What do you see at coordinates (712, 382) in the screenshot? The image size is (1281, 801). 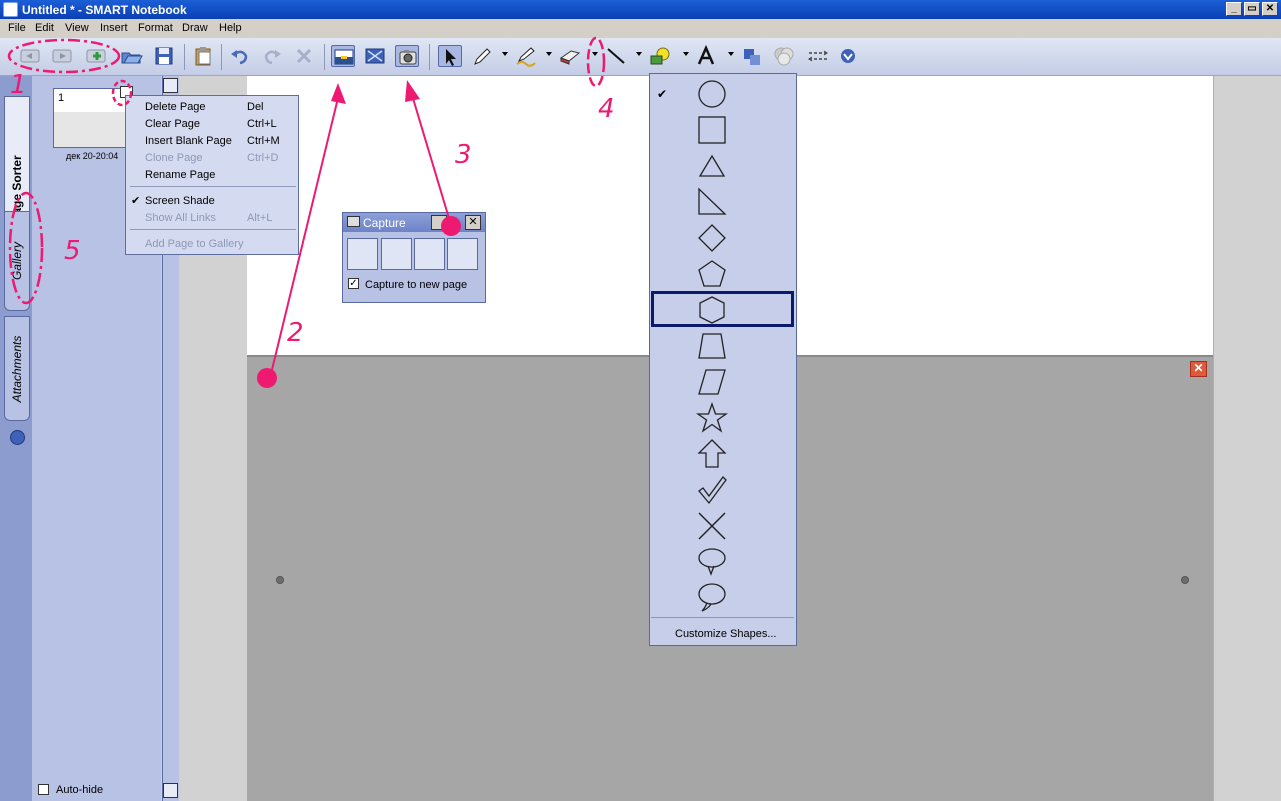 I see `parallelogram-icon` at bounding box center [712, 382].